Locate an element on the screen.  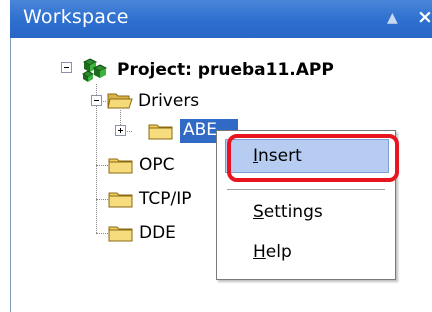
menu-separator is located at coordinates (306, 189).